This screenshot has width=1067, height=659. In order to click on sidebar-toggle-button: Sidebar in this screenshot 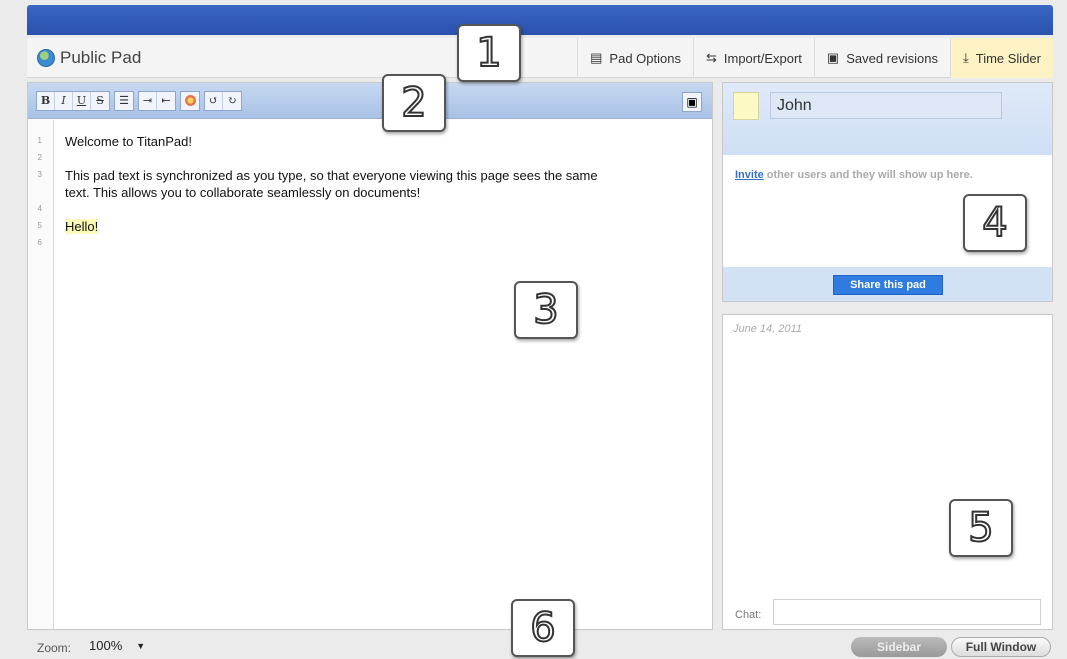, I will do `click(899, 647)`.